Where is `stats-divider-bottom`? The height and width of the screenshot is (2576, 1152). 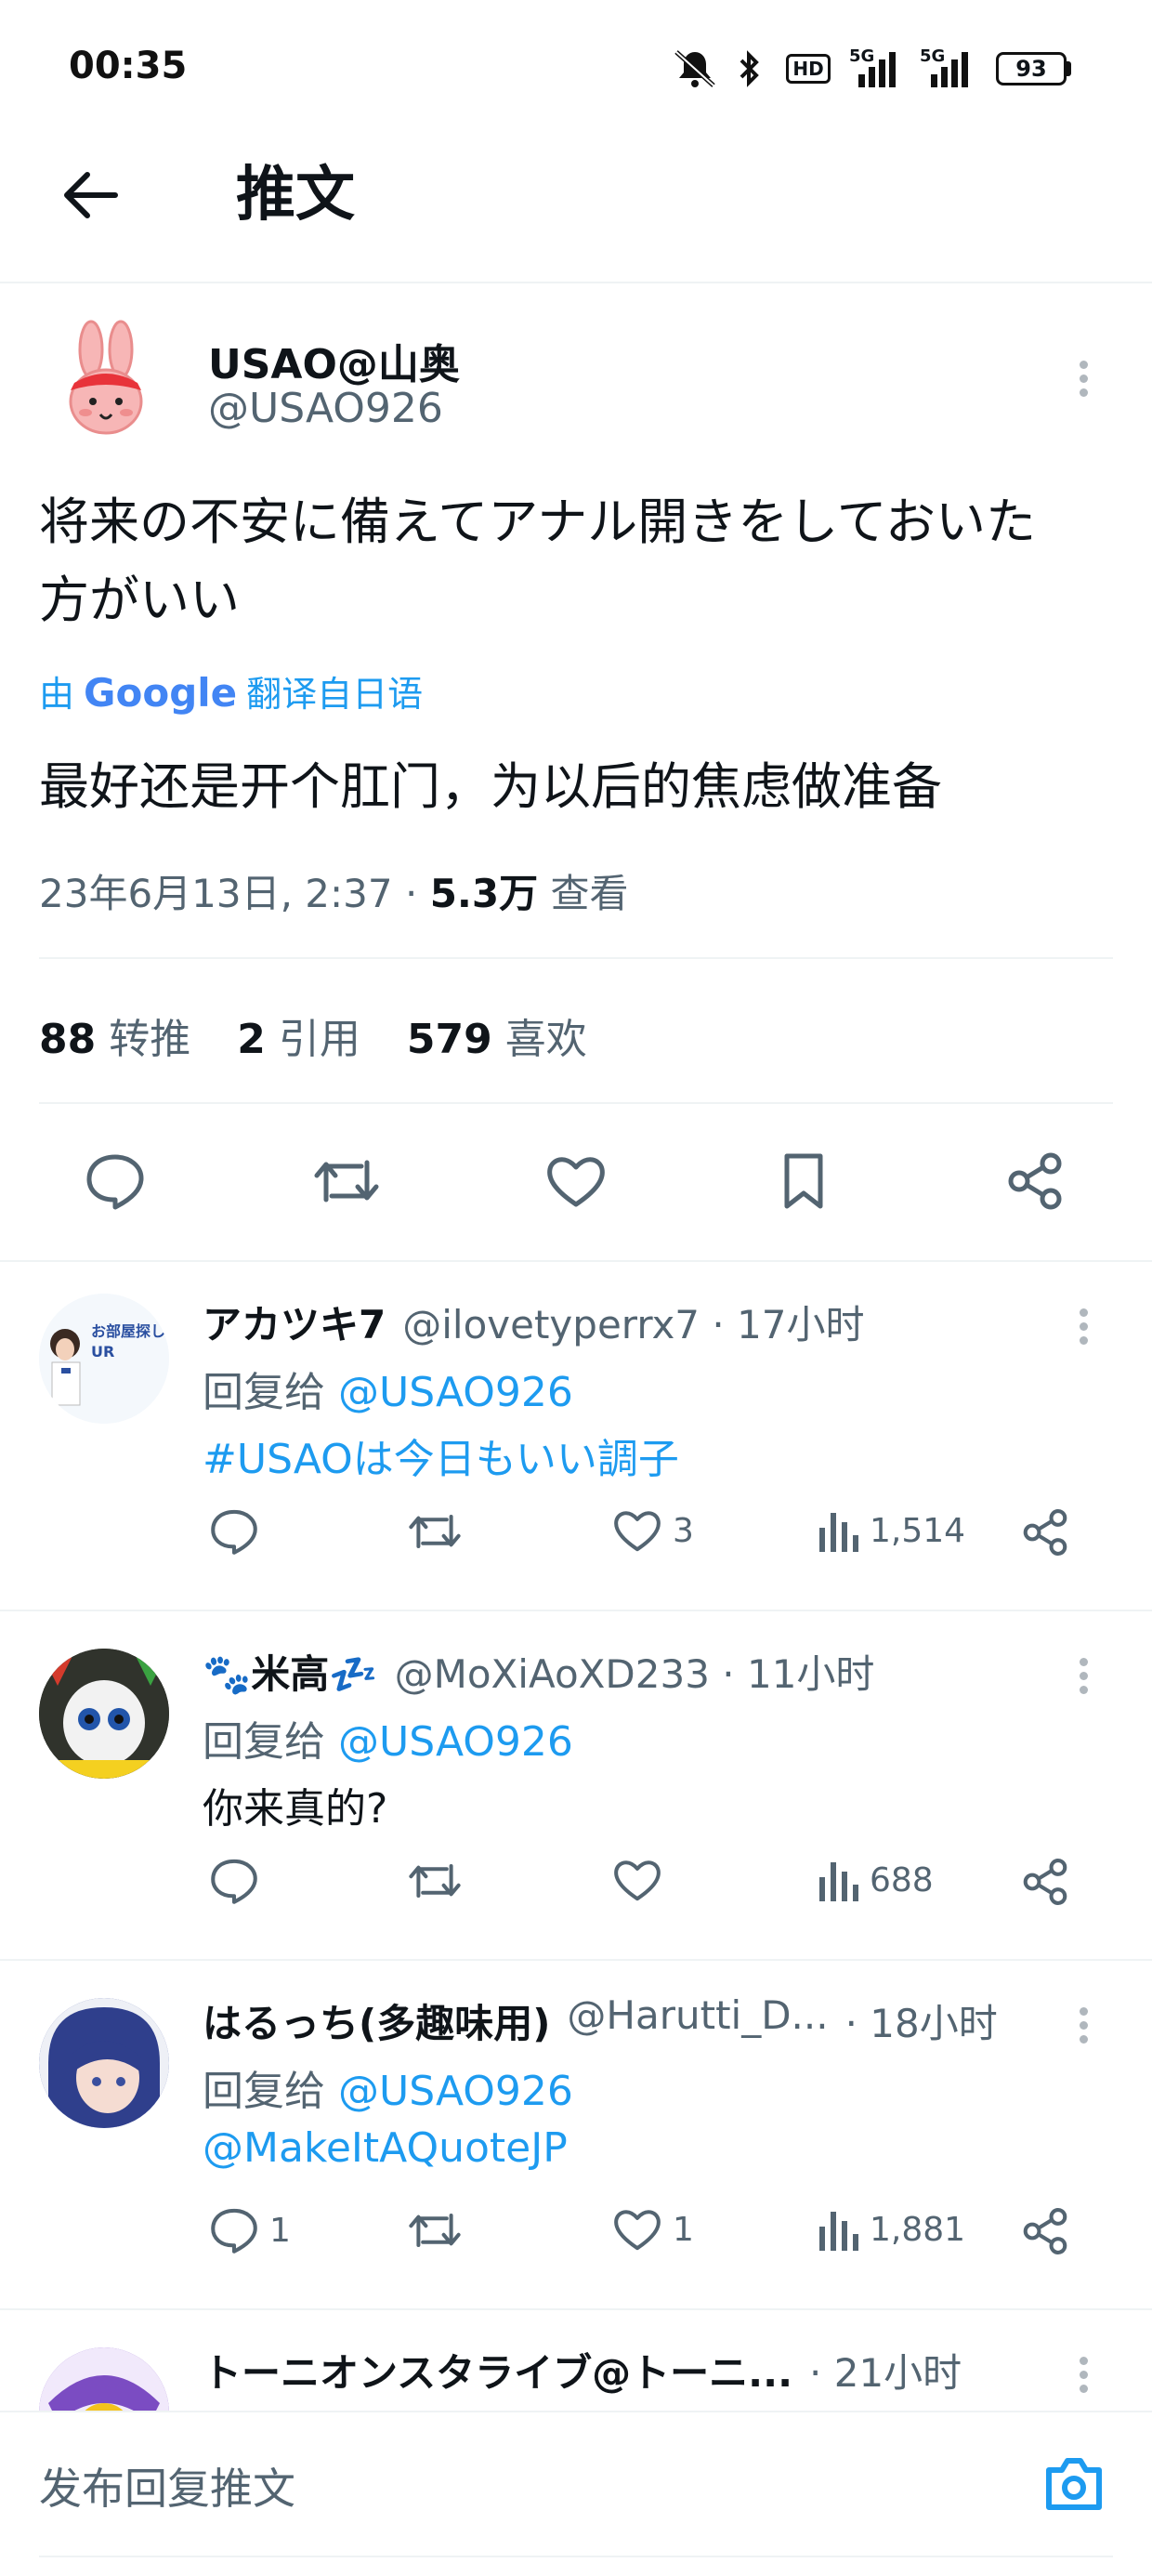
stats-divider-bottom is located at coordinates (576, 1103).